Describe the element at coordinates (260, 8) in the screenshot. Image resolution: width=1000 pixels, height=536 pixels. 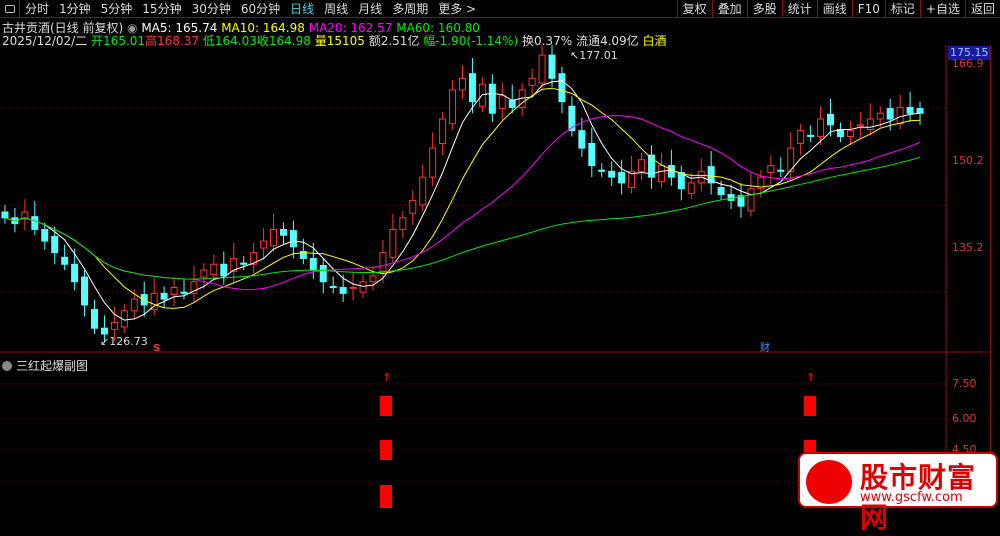
I see `tab-period: 60分钟` at that location.